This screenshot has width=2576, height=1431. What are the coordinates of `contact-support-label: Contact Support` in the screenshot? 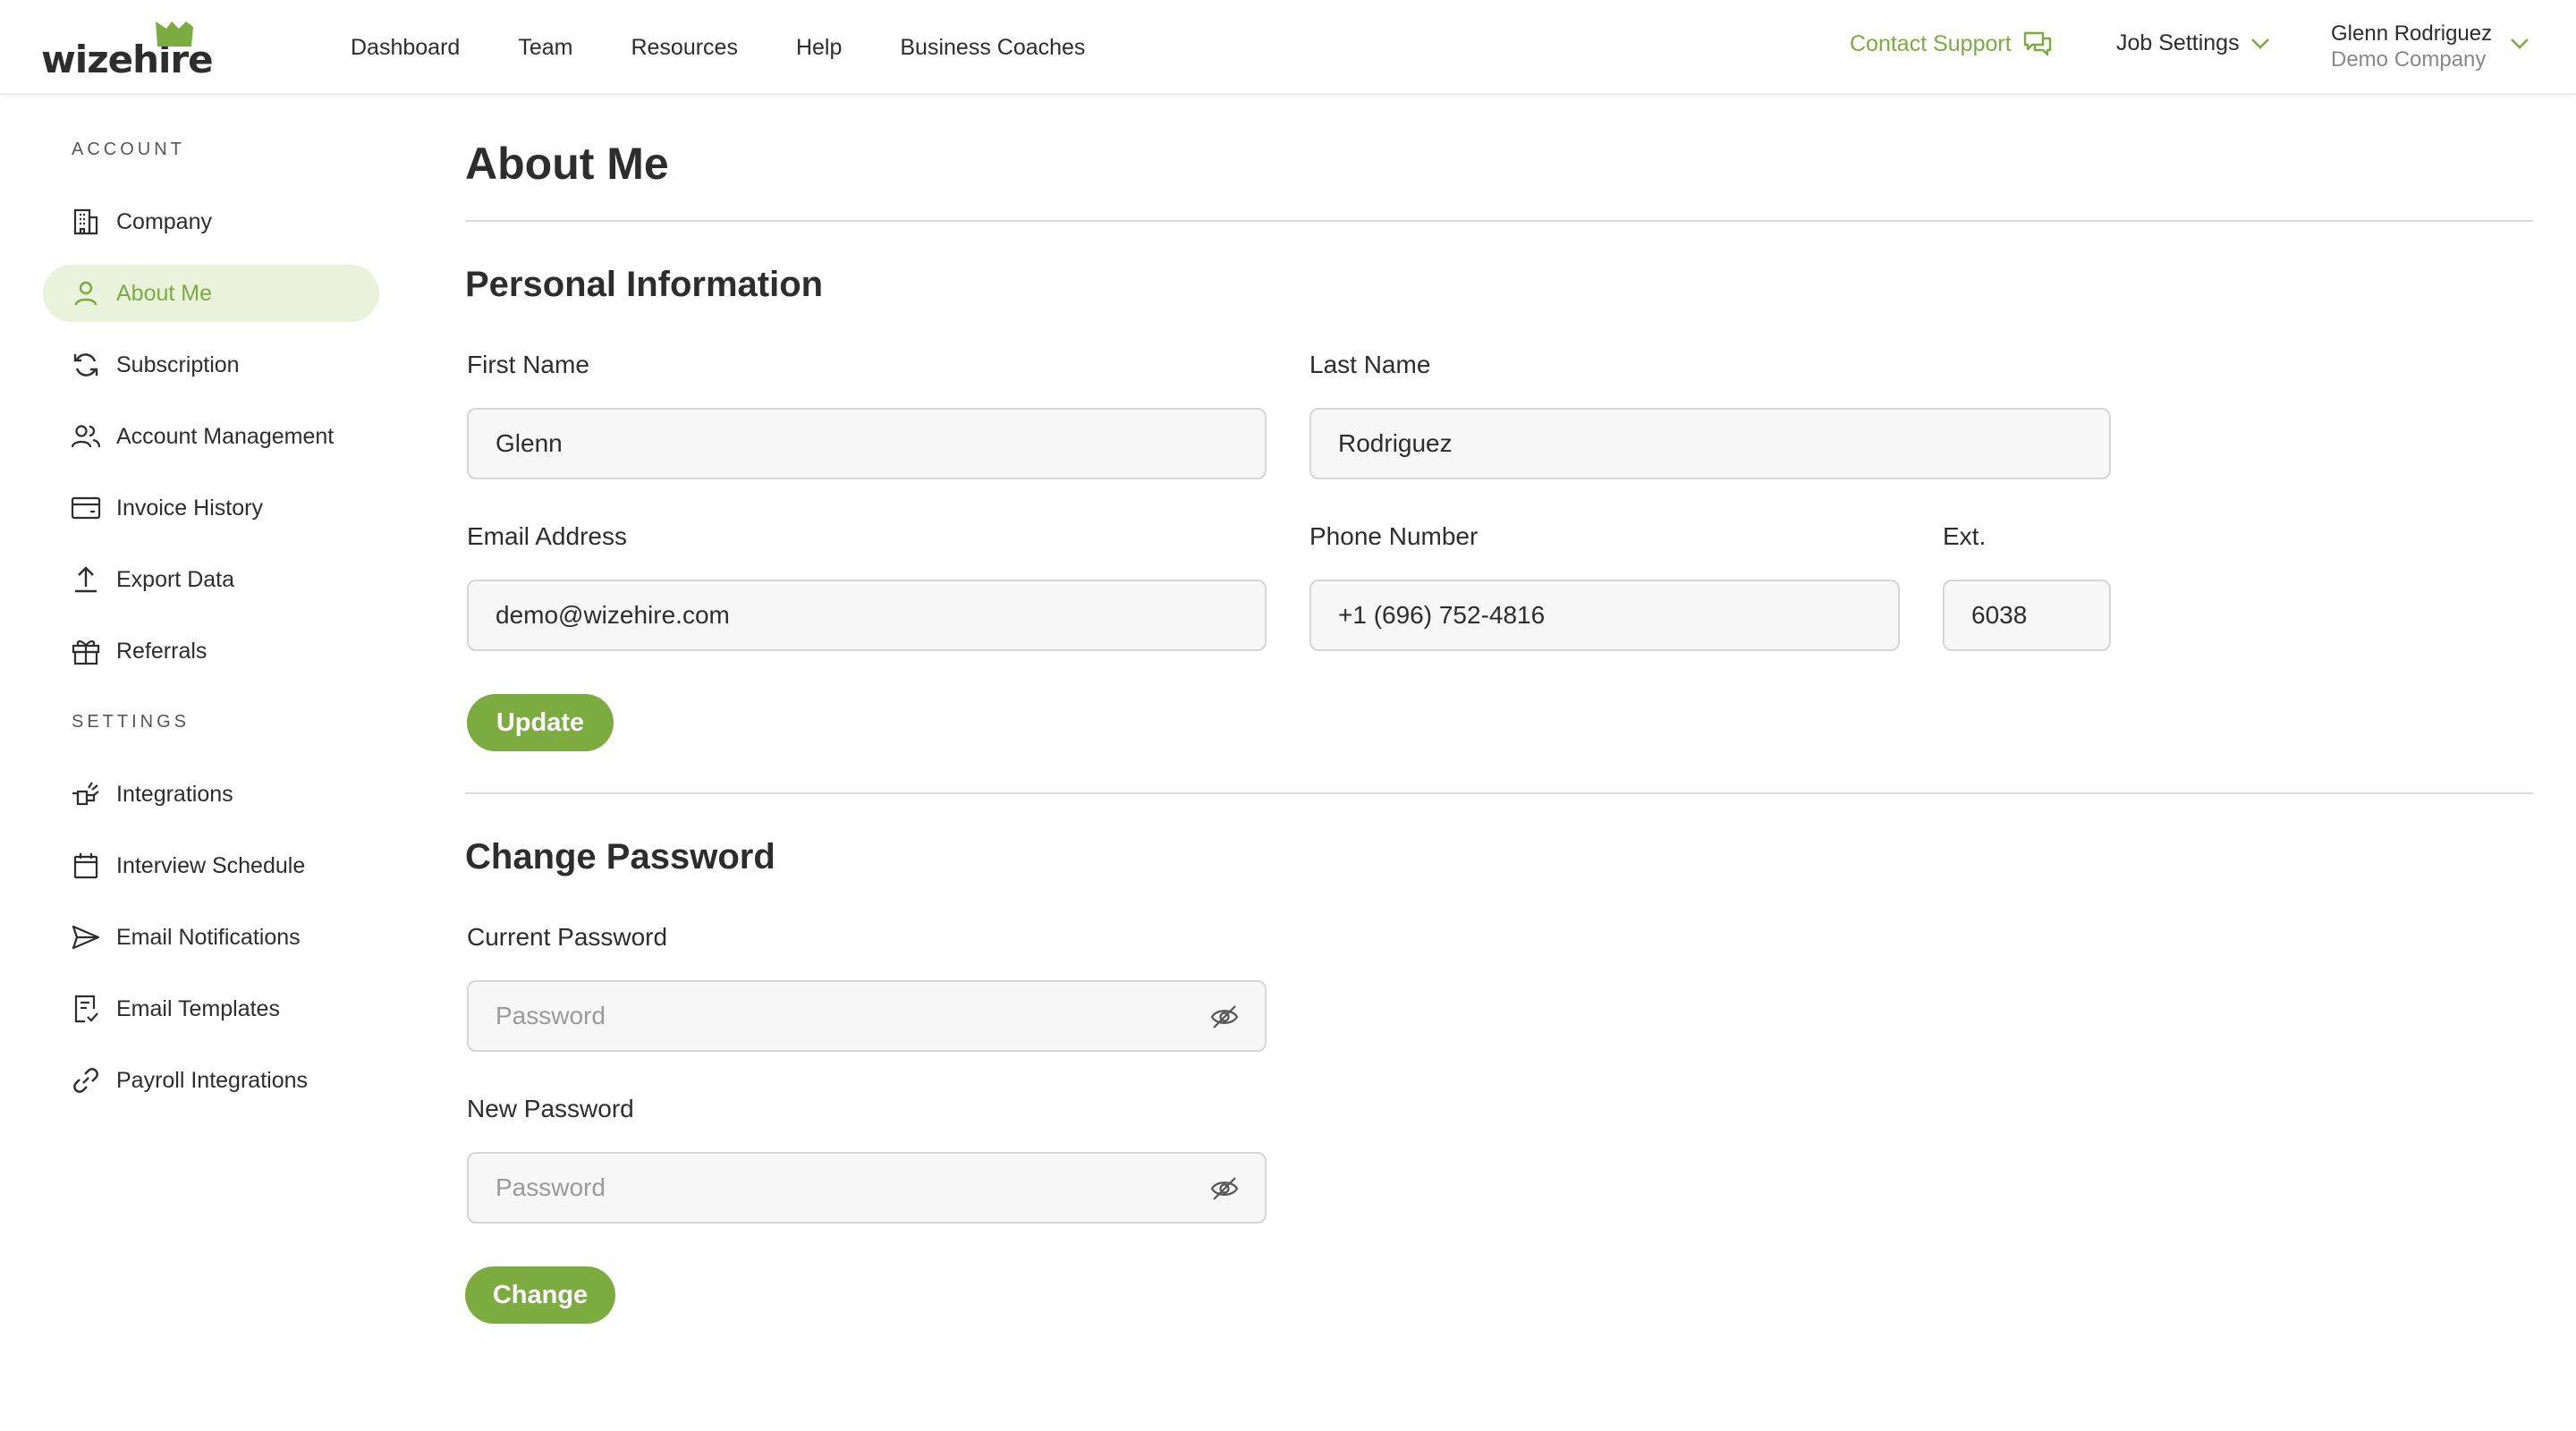 It's located at (1931, 43).